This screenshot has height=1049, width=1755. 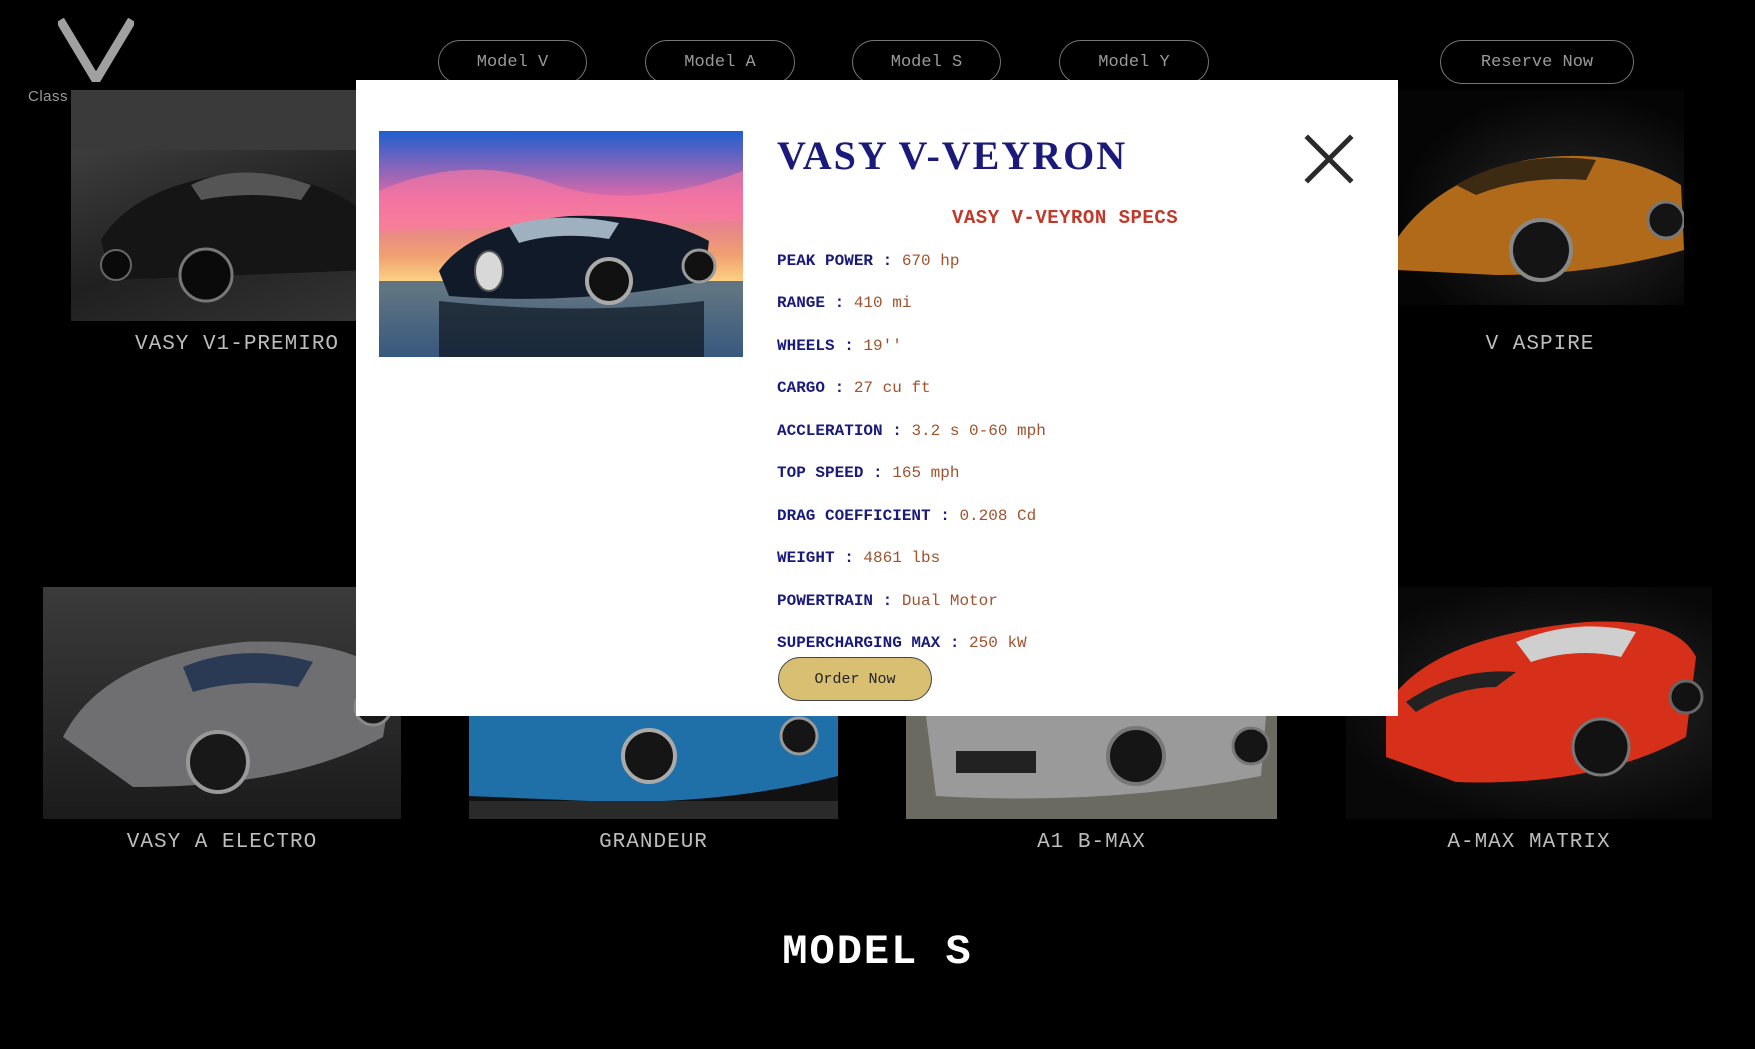 I want to click on spec-value: 670 hp, so click(x=930, y=261).